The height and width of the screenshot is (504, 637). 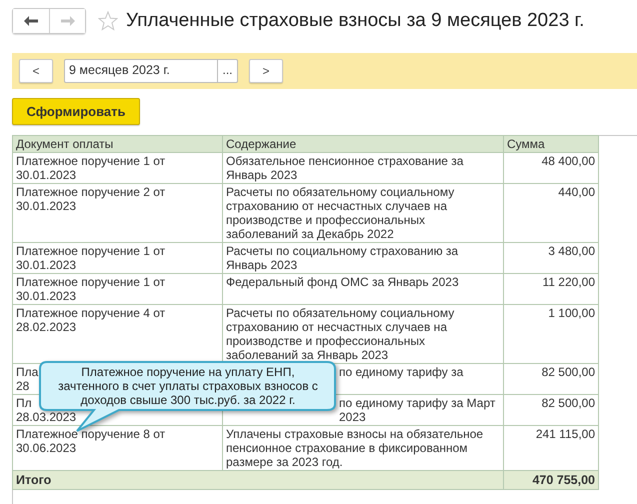 What do you see at coordinates (363, 144) in the screenshot?
I see `column-header: Содержание` at bounding box center [363, 144].